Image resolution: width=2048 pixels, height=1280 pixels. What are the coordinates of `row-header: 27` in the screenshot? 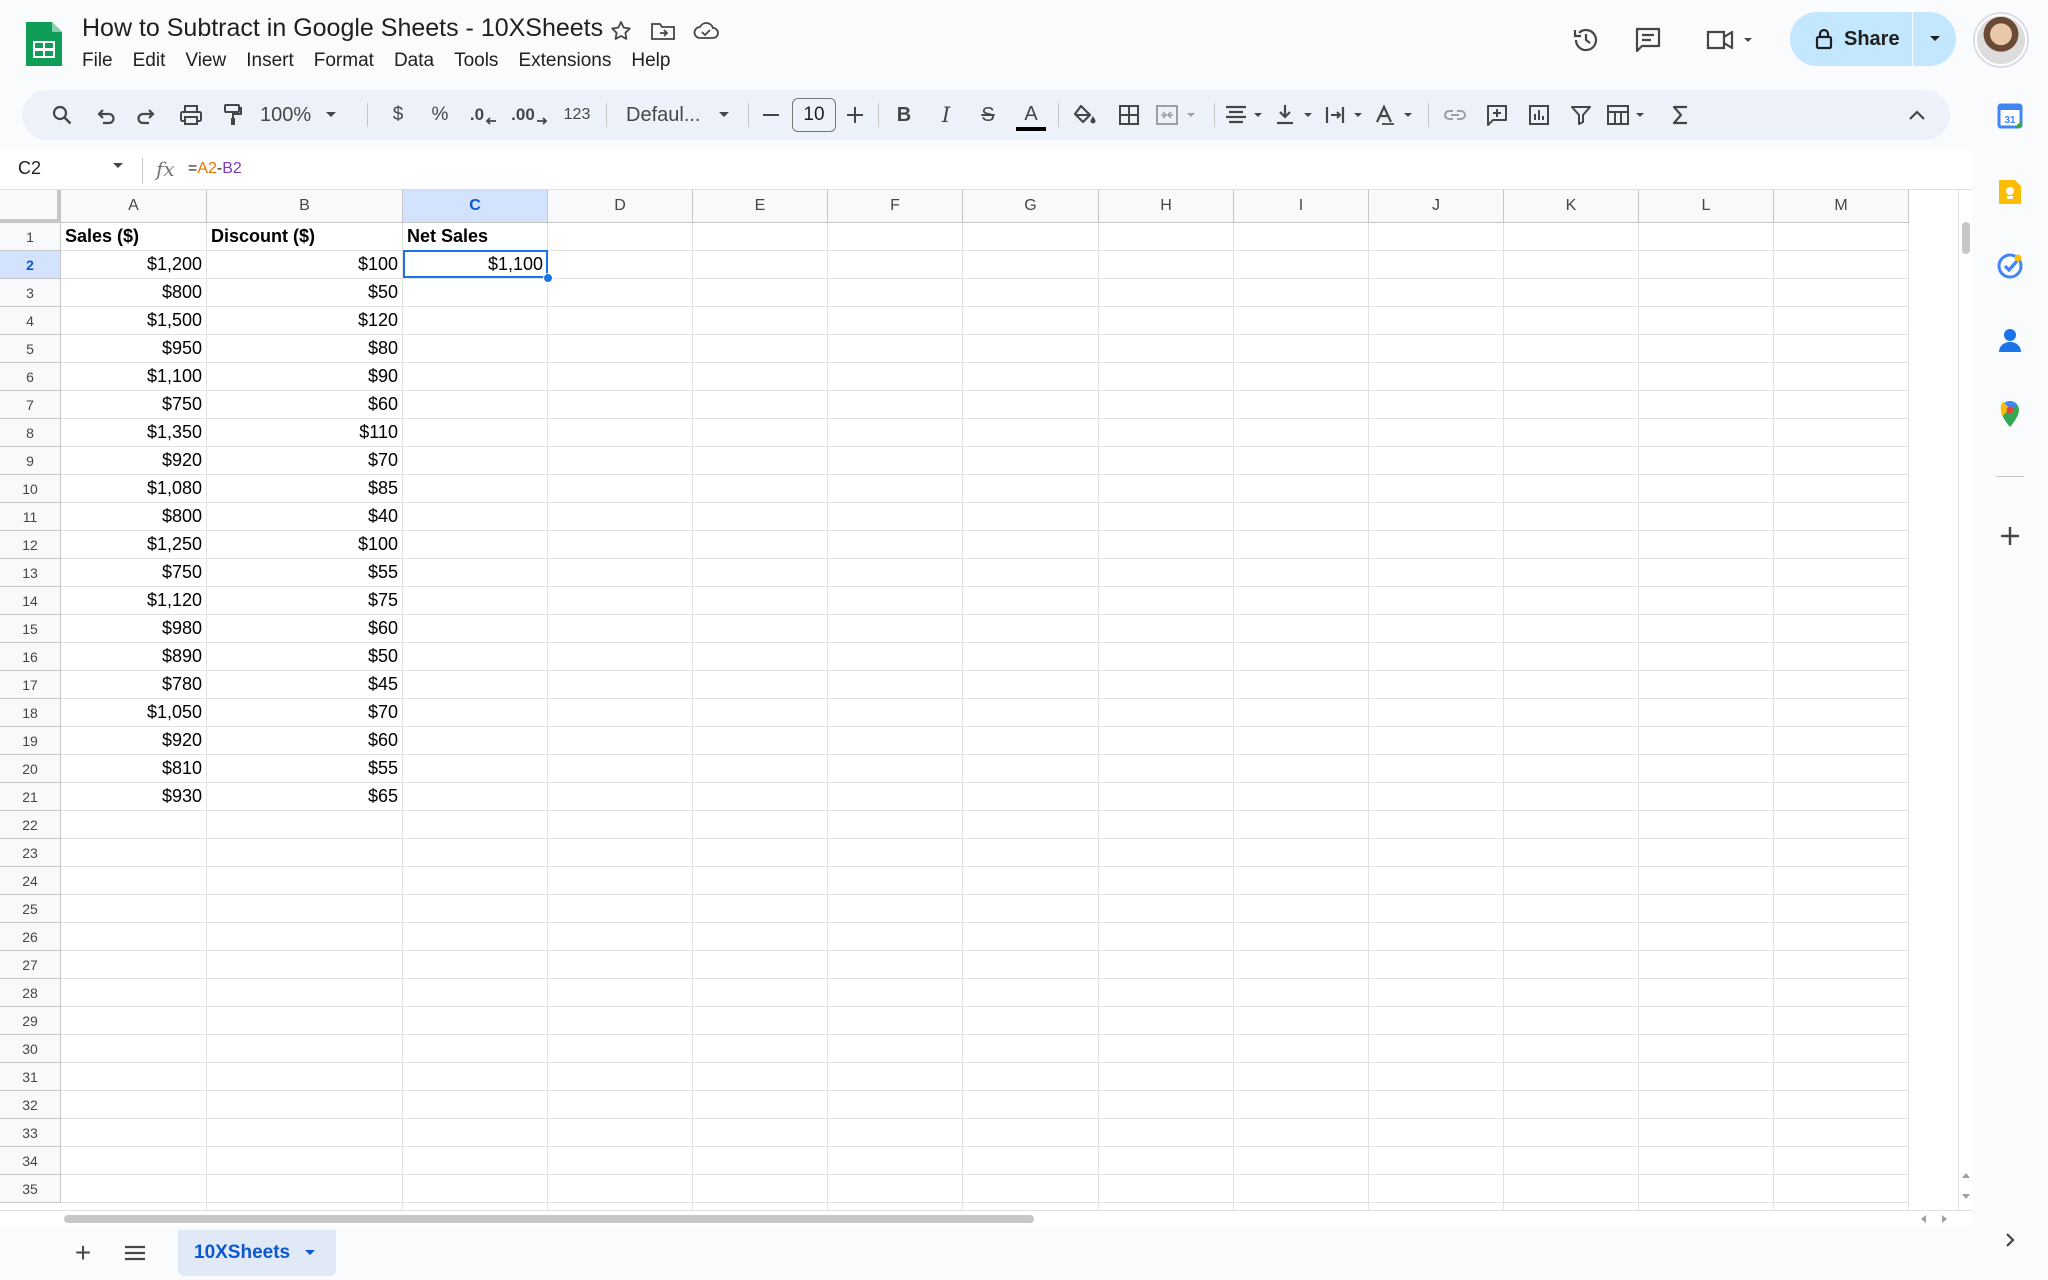 It's located at (30, 965).